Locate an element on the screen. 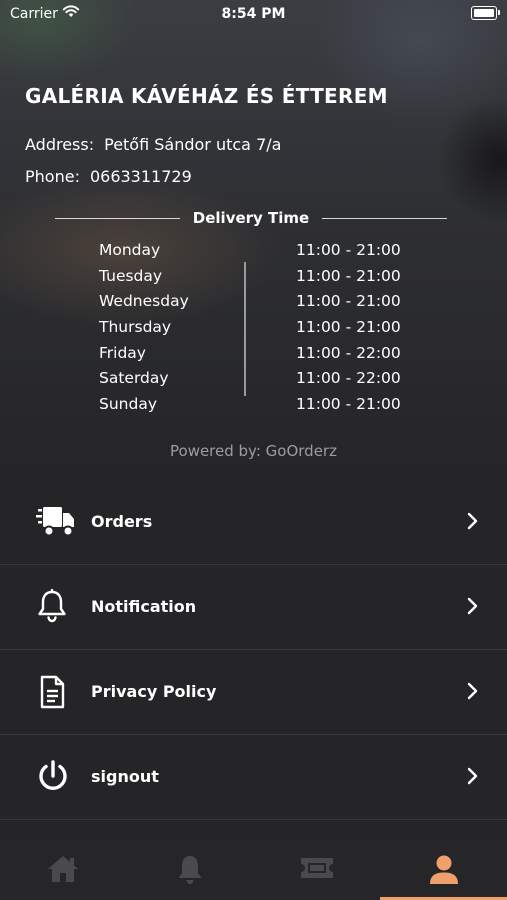 This screenshot has height=900, width=507. status-time: 8:54 PM is located at coordinates (253, 14).